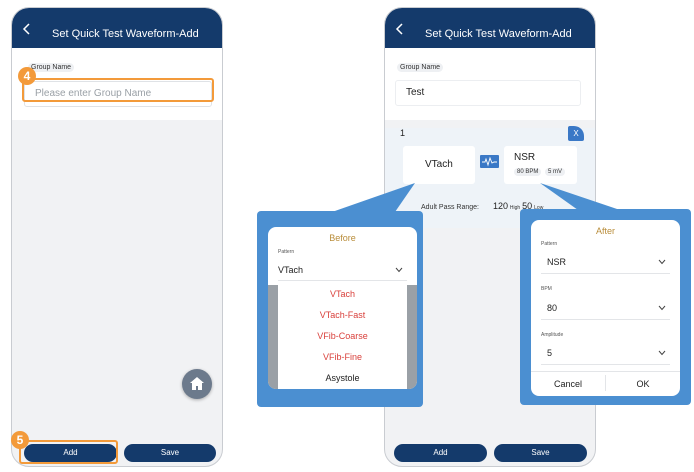 The image size is (694, 472). What do you see at coordinates (412, 337) in the screenshot?
I see `backdrop-edge-right` at bounding box center [412, 337].